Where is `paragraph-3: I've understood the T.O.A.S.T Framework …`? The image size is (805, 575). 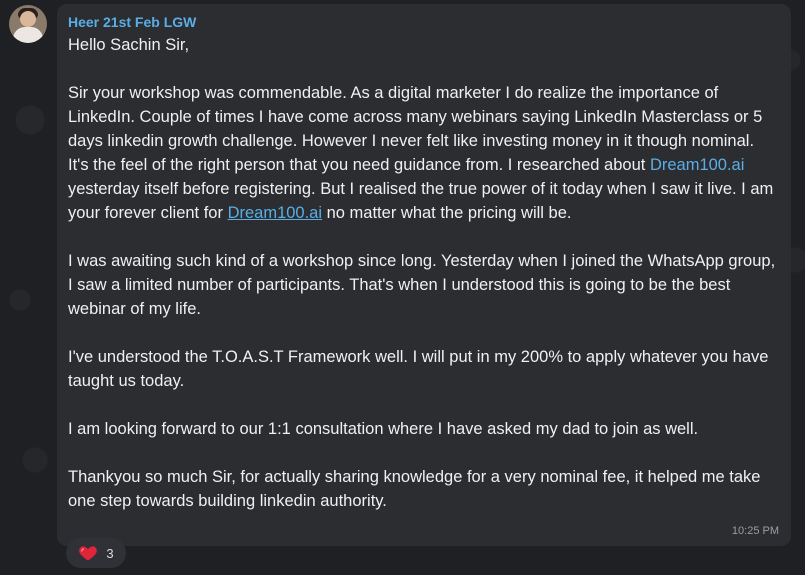
paragraph-3: I've understood the T.O.A.S.T Framework … is located at coordinates (421, 369).